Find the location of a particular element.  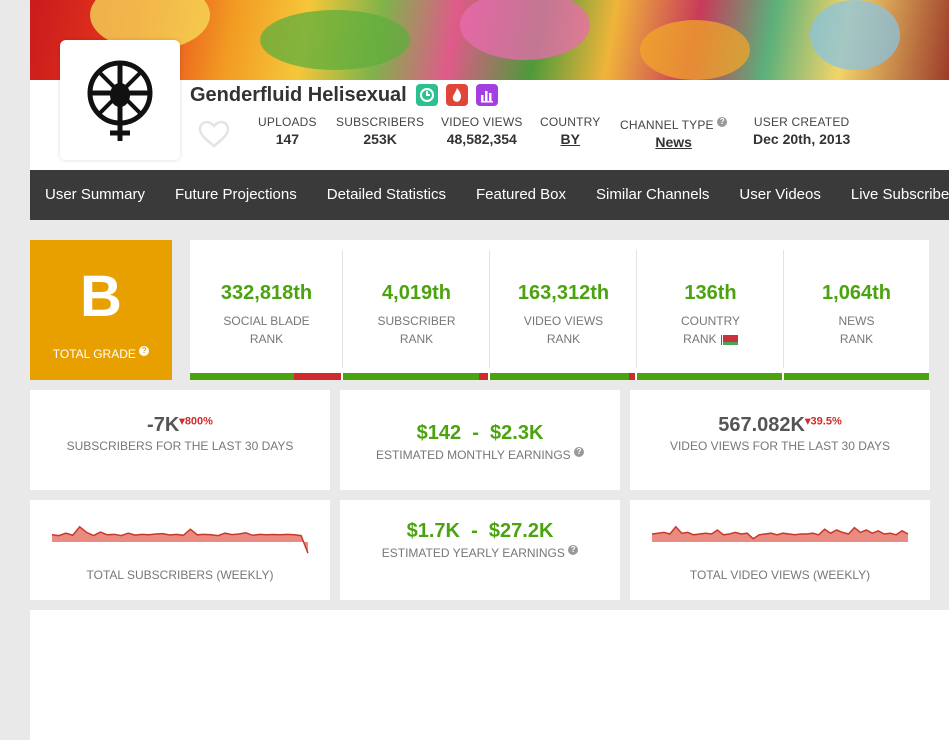

country-label: COUNTRY is located at coordinates (570, 122).